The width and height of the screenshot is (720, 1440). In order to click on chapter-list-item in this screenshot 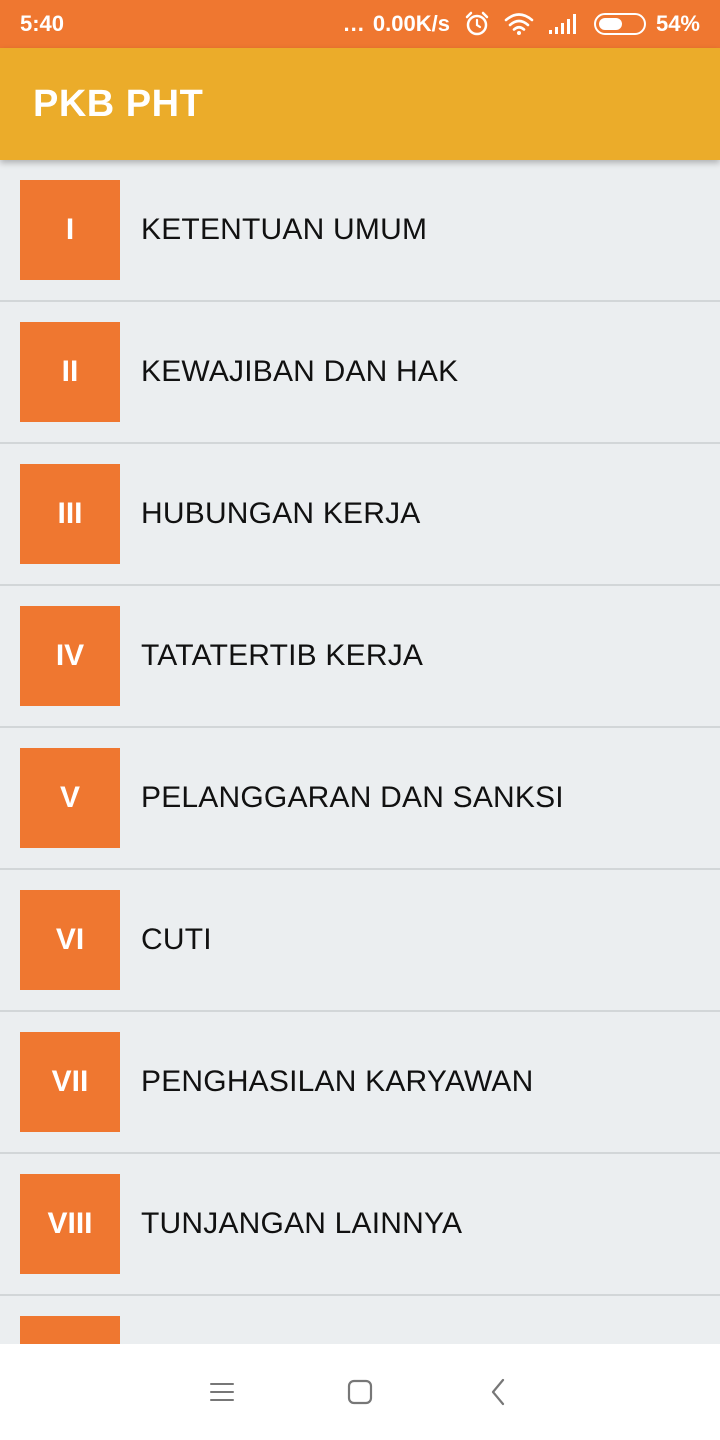, I will do `click(360, 1320)`.